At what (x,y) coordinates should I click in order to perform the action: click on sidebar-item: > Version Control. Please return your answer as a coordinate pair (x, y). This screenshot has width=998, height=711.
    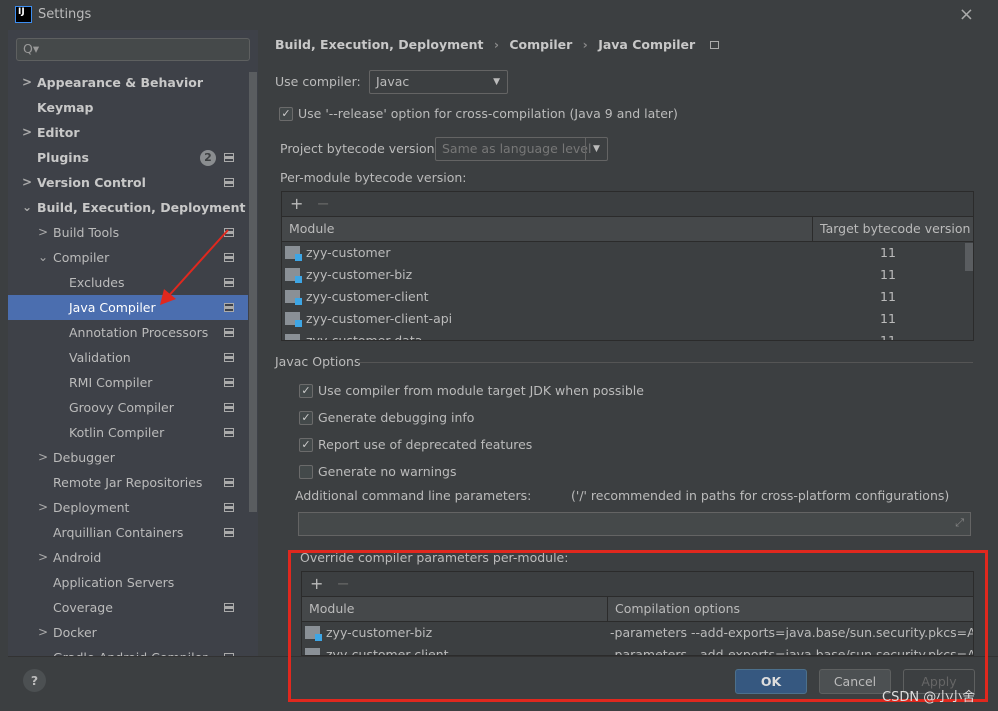
    Looking at the image, I should click on (128, 182).